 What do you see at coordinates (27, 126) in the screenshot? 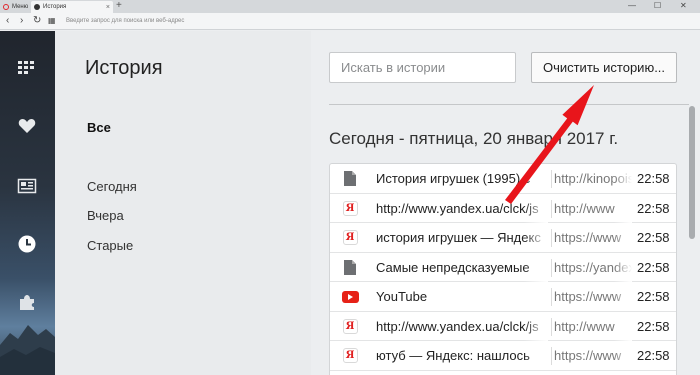
I see `heart-icon` at bounding box center [27, 126].